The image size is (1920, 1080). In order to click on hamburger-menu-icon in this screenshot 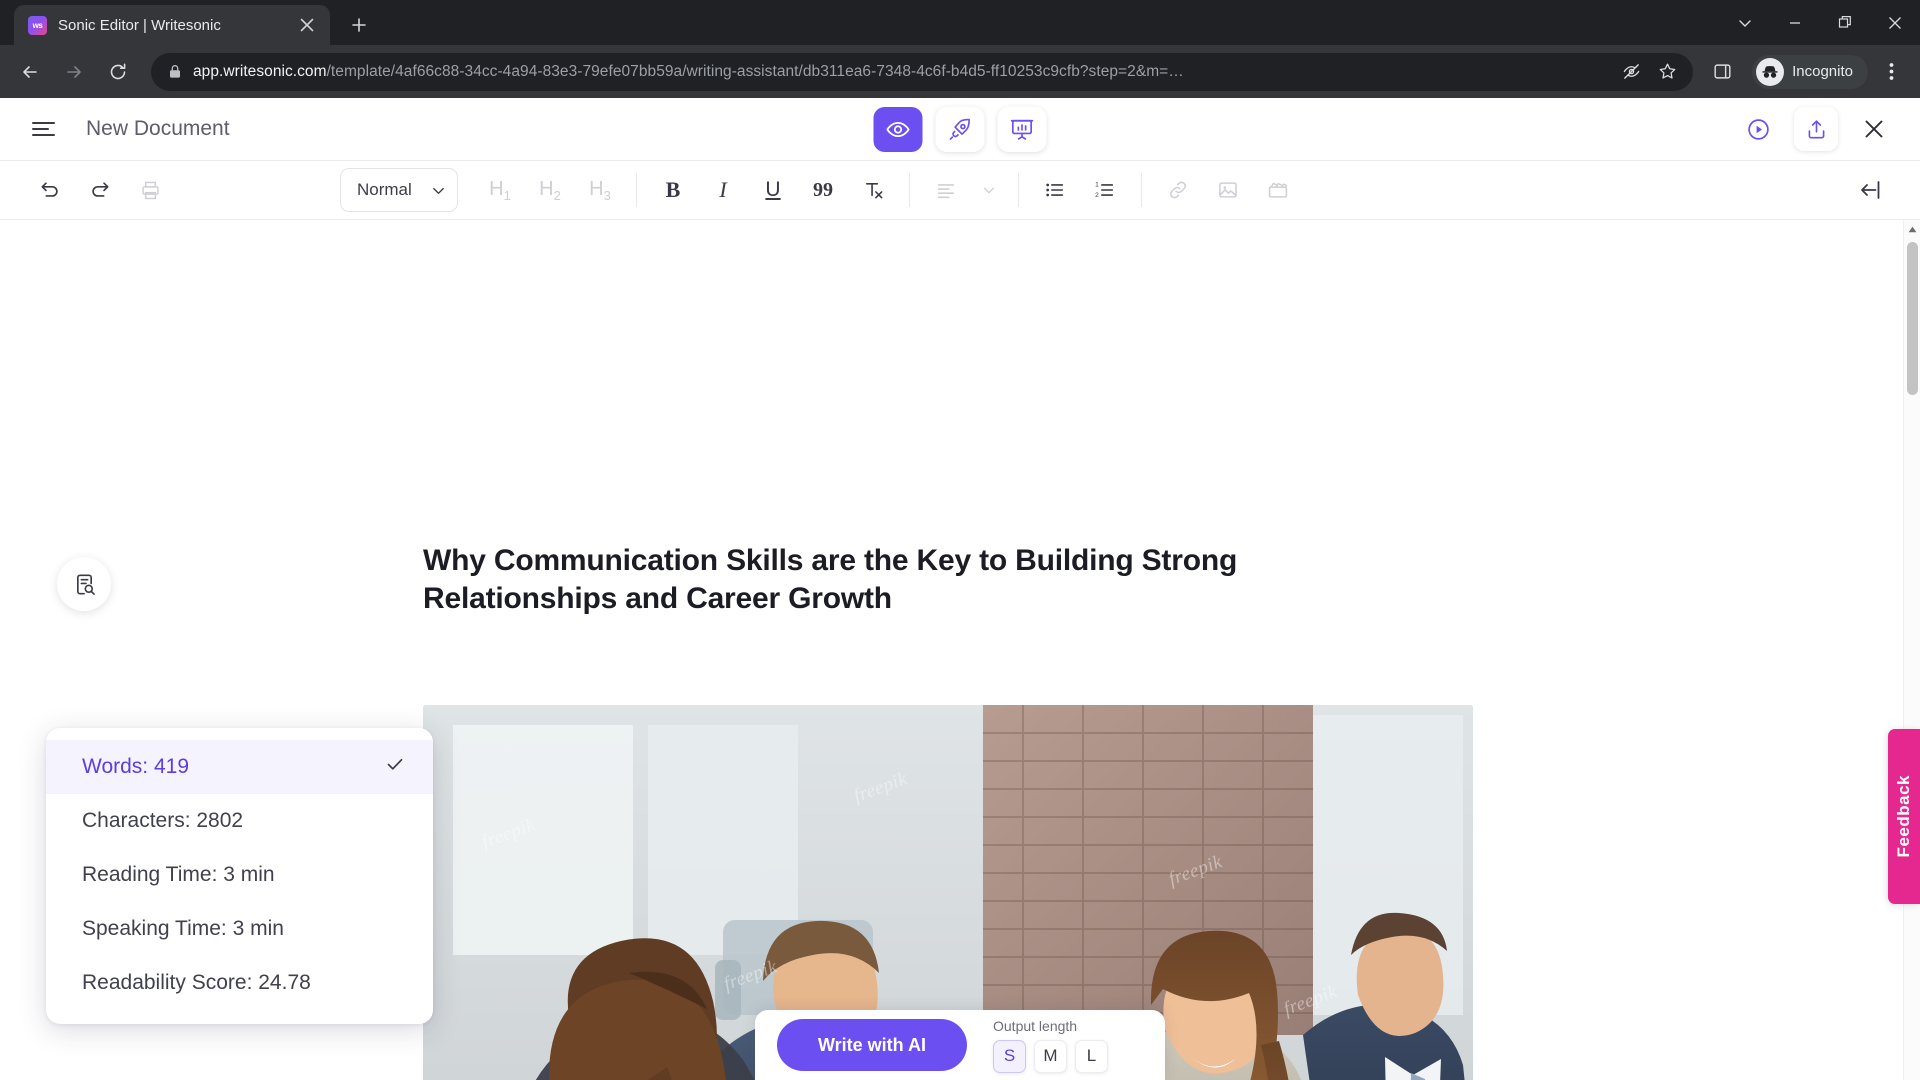, I will do `click(43, 129)`.